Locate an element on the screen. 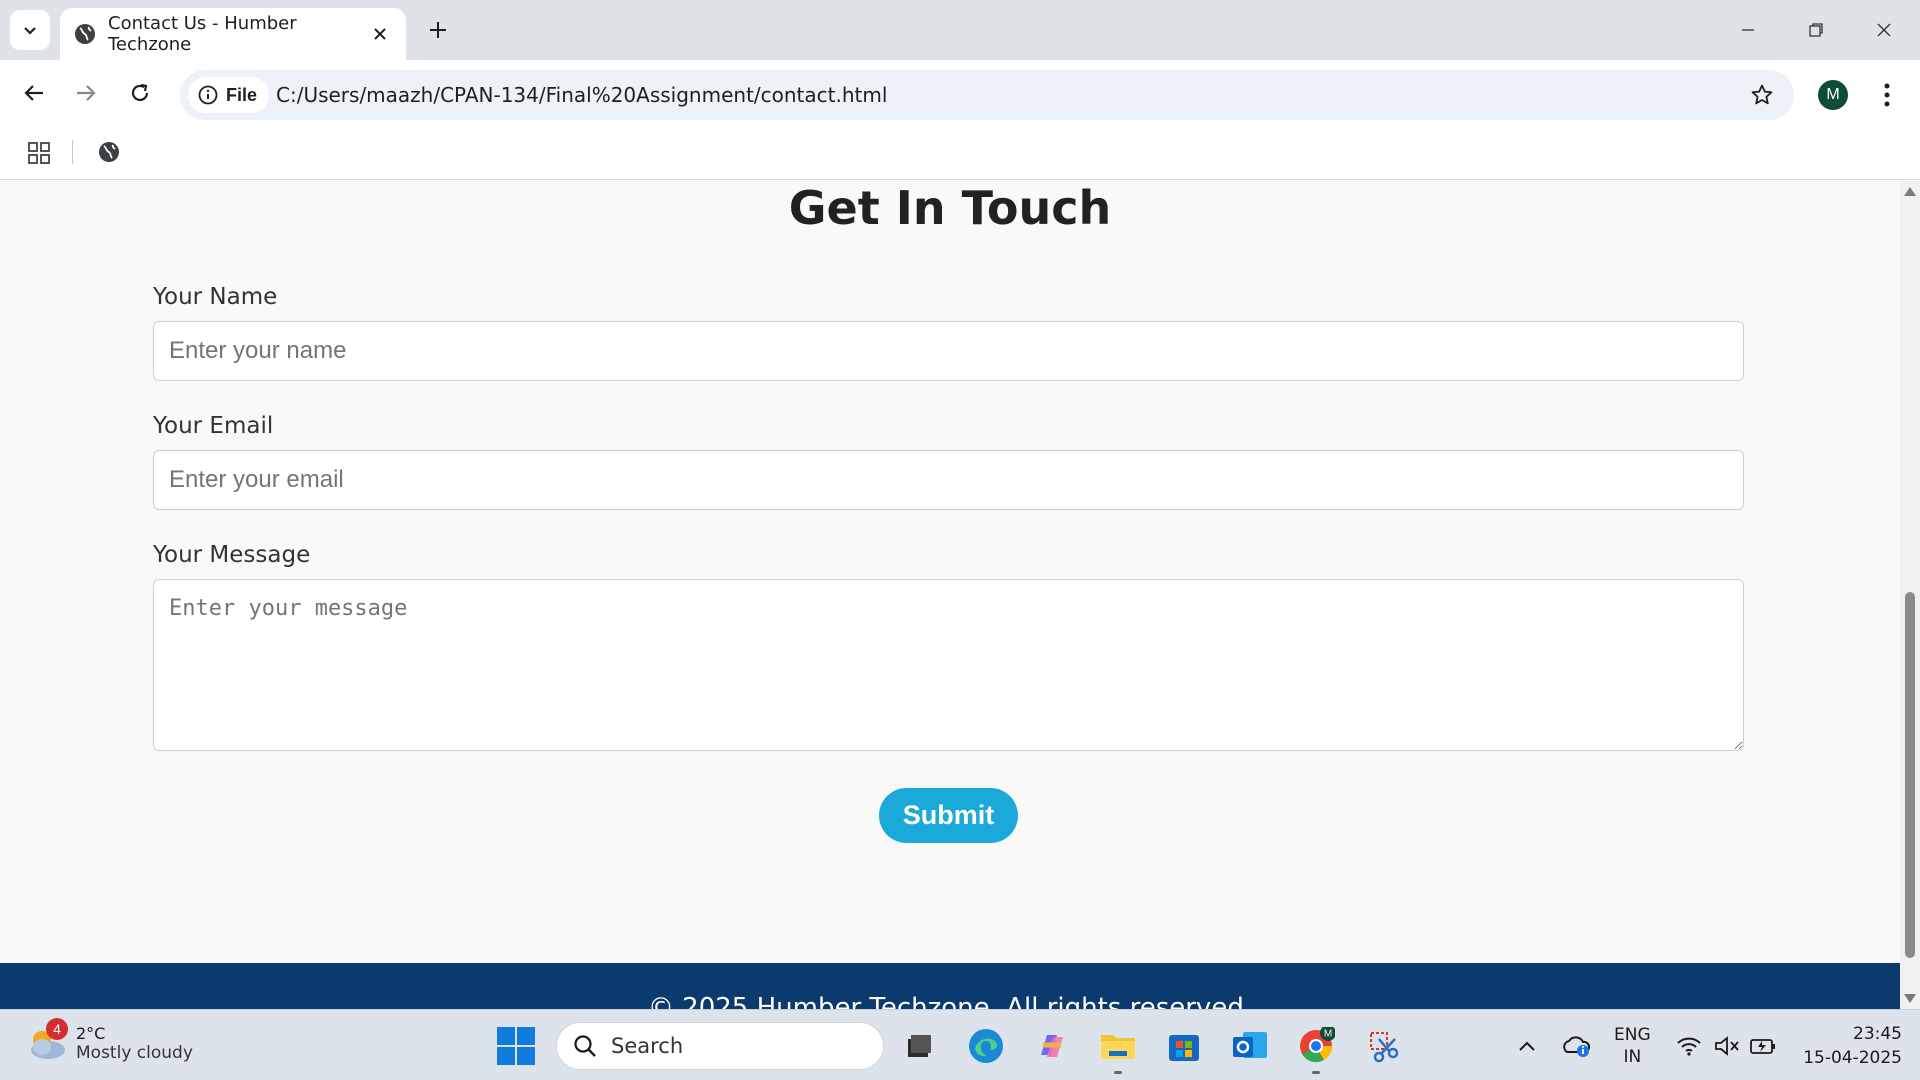 This screenshot has width=1920, height=1080. minimize-icon is located at coordinates (1748, 30).